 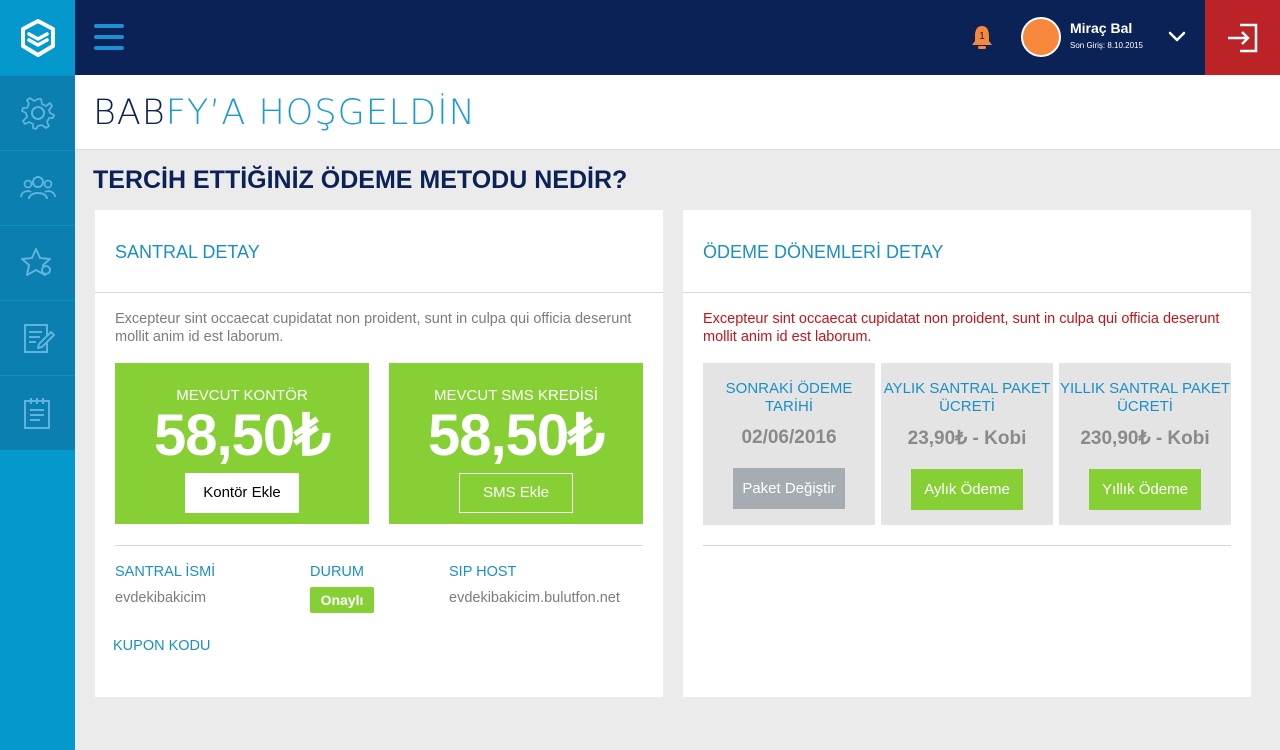 I want to click on balance-value: 58,50₺, so click(x=242, y=435).